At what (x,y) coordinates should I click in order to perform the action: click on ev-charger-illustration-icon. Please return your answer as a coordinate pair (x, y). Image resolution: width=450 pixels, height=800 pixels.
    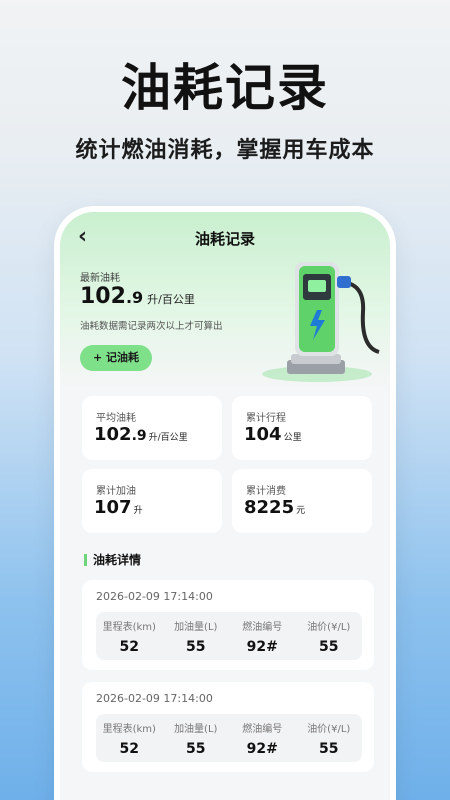
    Looking at the image, I should click on (321, 322).